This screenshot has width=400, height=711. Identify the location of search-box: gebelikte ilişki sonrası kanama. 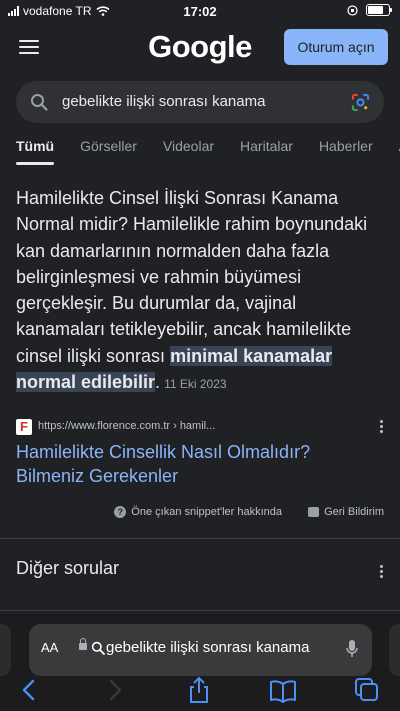
(200, 102).